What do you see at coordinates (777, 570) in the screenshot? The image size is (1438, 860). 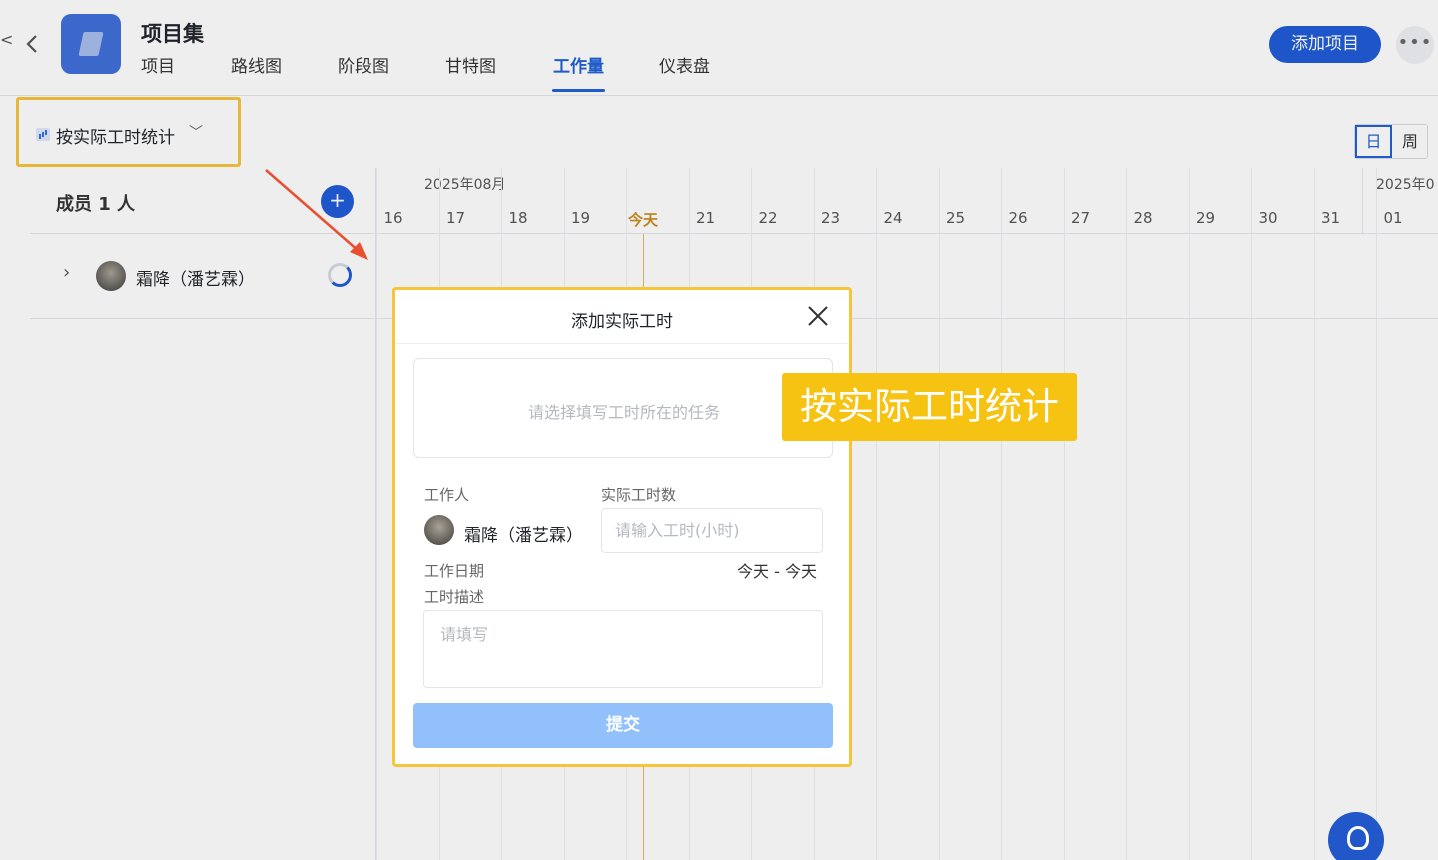 I see `date-range-picker: 今天 - 今天` at bounding box center [777, 570].